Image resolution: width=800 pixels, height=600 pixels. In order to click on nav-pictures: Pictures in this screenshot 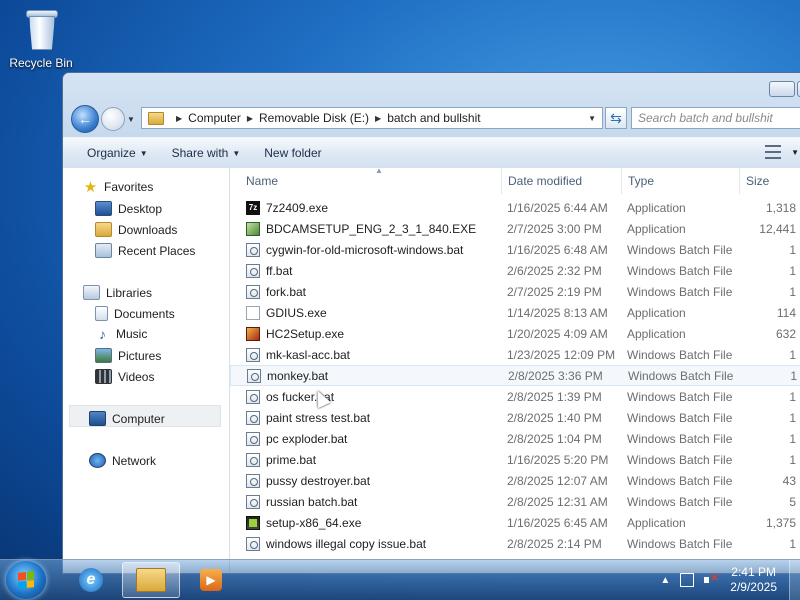, I will do `click(128, 355)`.